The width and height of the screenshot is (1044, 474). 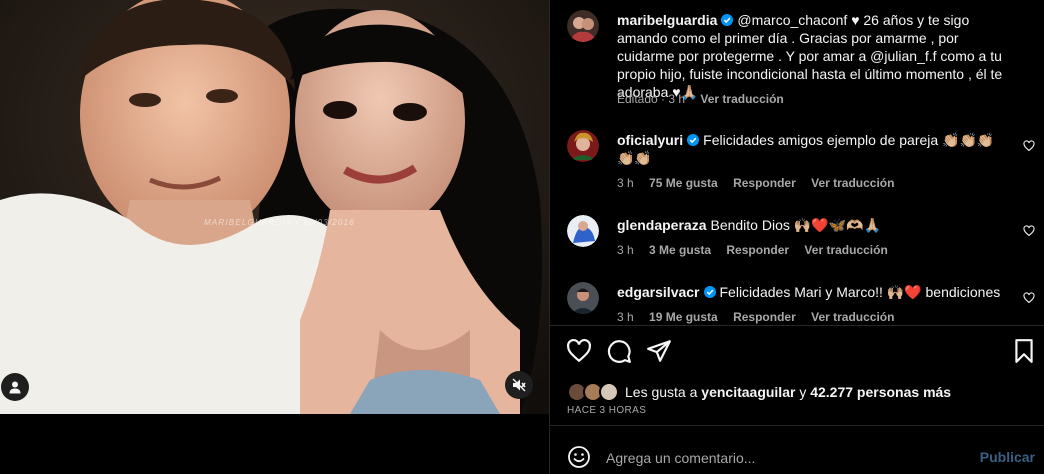 I want to click on comment-text: Bendito Dios 🙌🏼❤️🦋🫶🏼🙏🏼, so click(x=795, y=225).